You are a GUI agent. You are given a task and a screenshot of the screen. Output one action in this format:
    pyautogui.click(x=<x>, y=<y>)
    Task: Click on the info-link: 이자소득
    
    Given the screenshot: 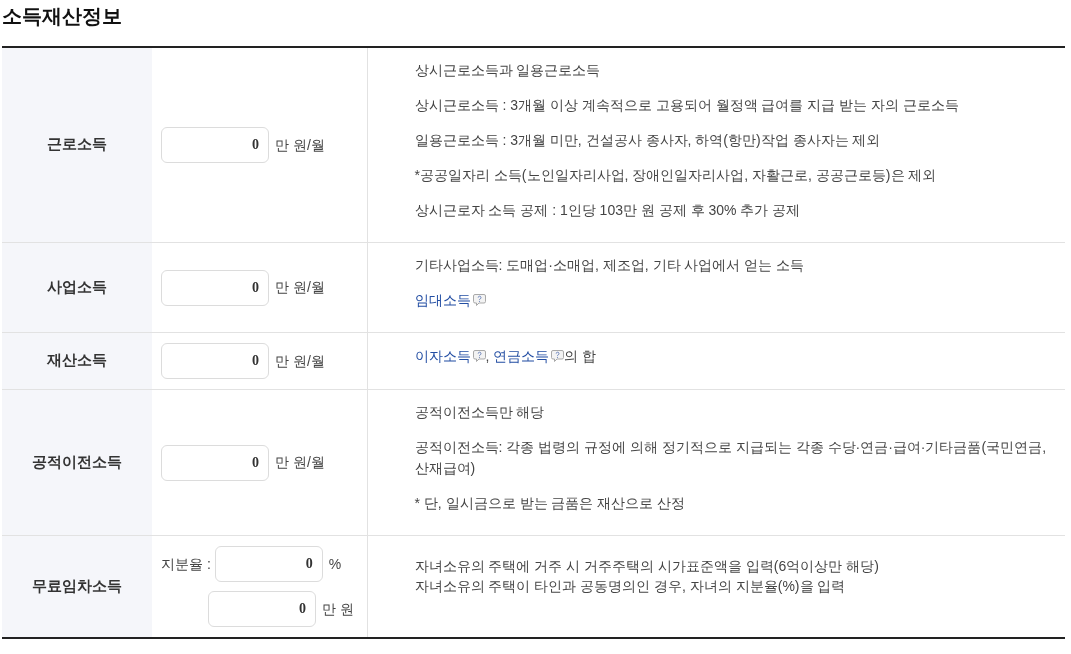 What is the action you would take?
    pyautogui.click(x=442, y=356)
    